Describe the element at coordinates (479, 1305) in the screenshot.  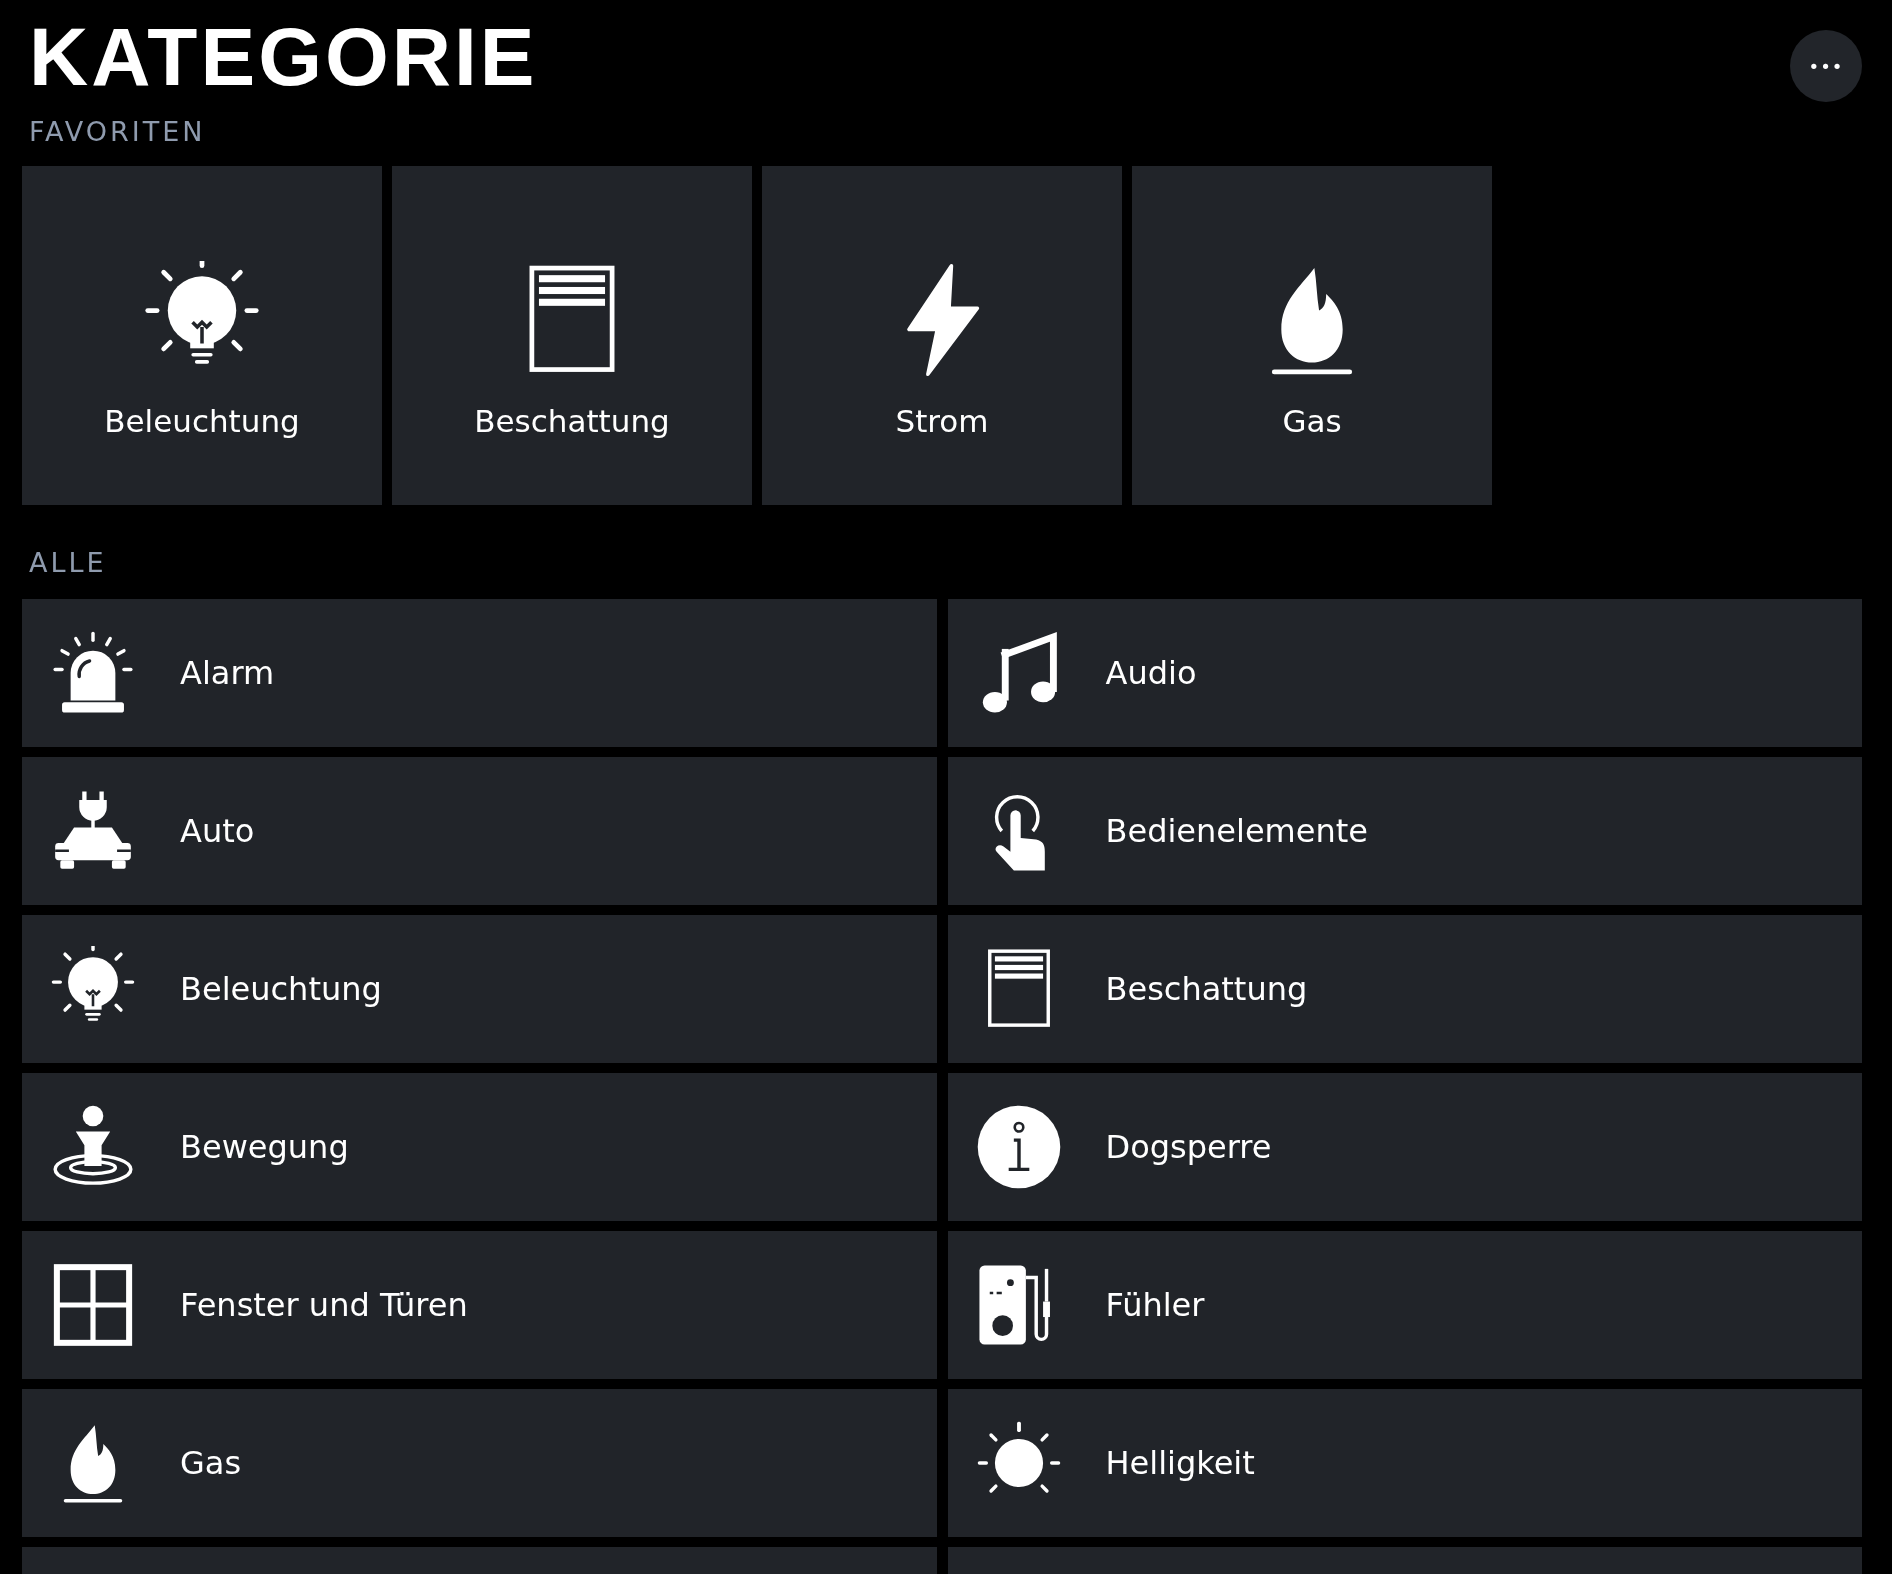
I see `category-row: Fenster und Türen` at that location.